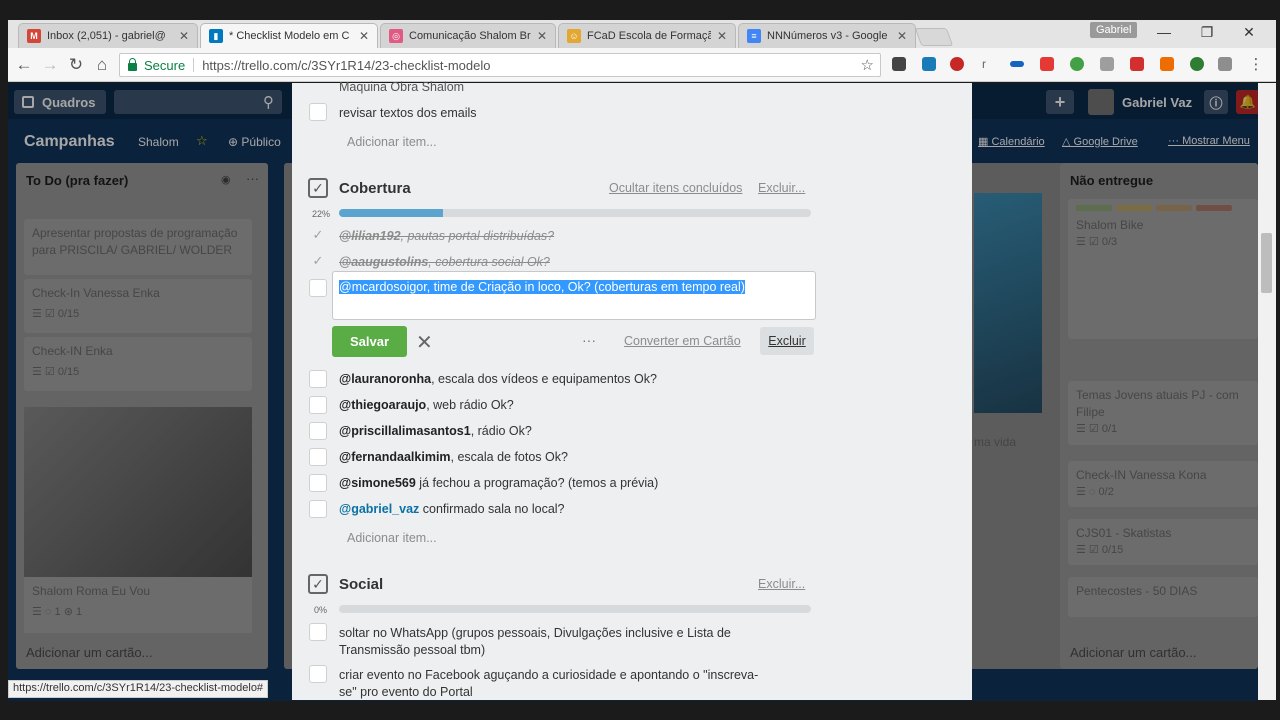 The height and width of the screenshot is (720, 1280). Describe the element at coordinates (321, 610) in the screenshot. I see `progress-percent: 0%` at that location.